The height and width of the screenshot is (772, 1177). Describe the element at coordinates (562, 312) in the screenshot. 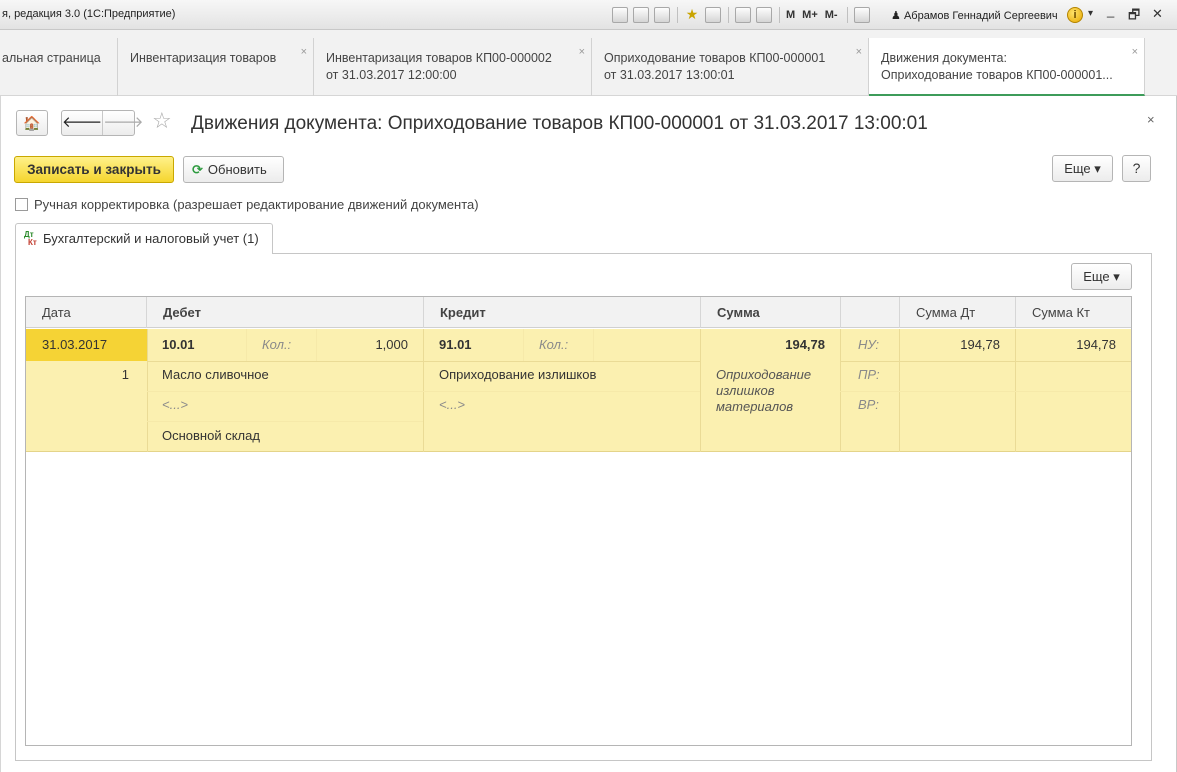

I see `column-header-credit: Кредит` at that location.